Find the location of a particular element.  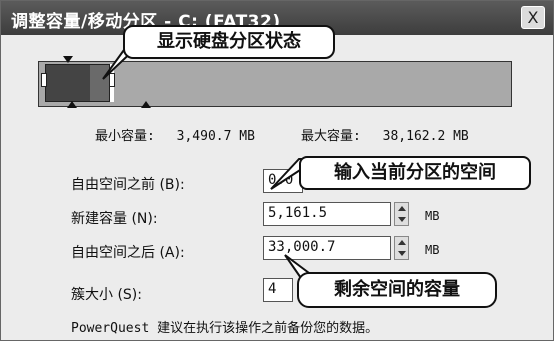

callout-current-partition: 输入当前分区的空间 is located at coordinates (415, 173).